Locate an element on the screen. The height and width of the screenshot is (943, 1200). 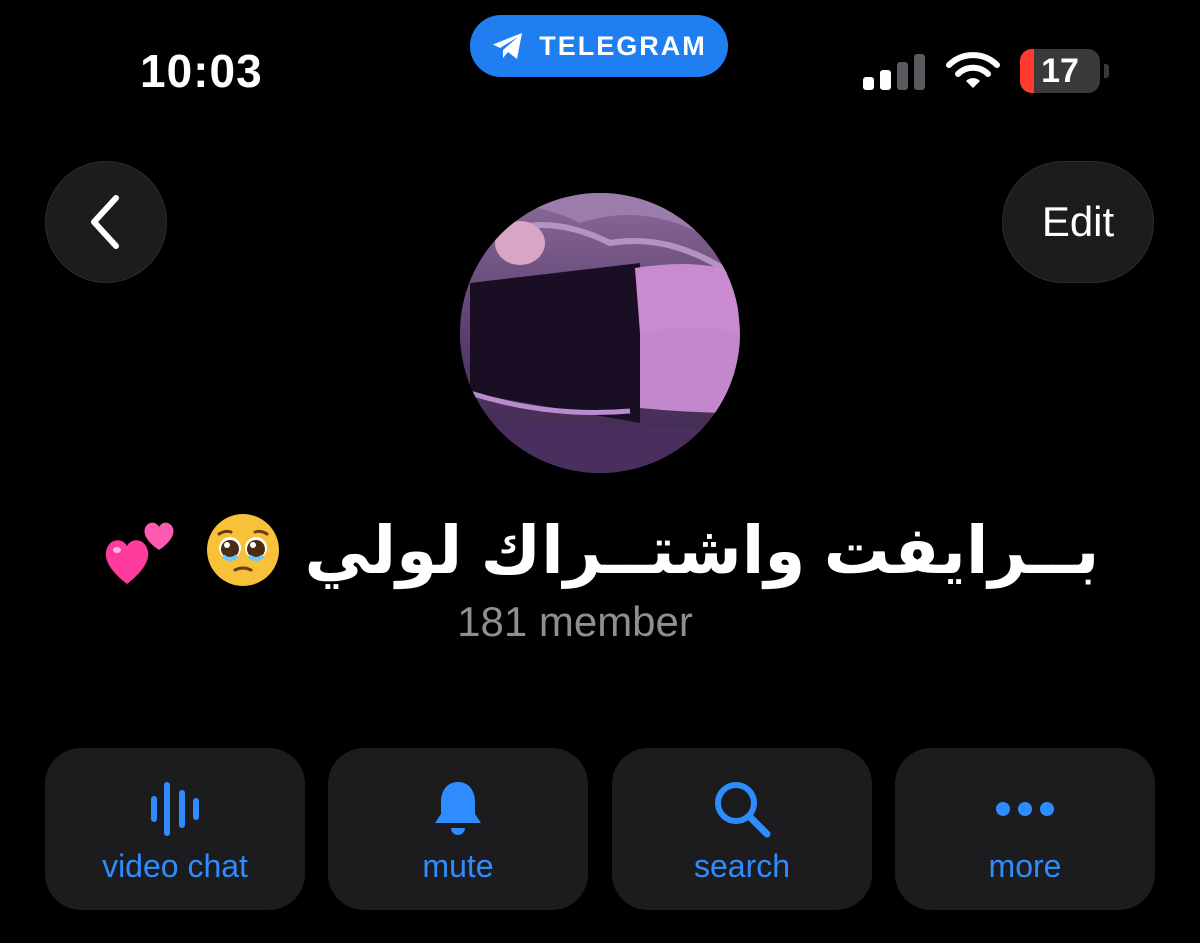
battery-percentage: 17 is located at coordinates (1060, 71).